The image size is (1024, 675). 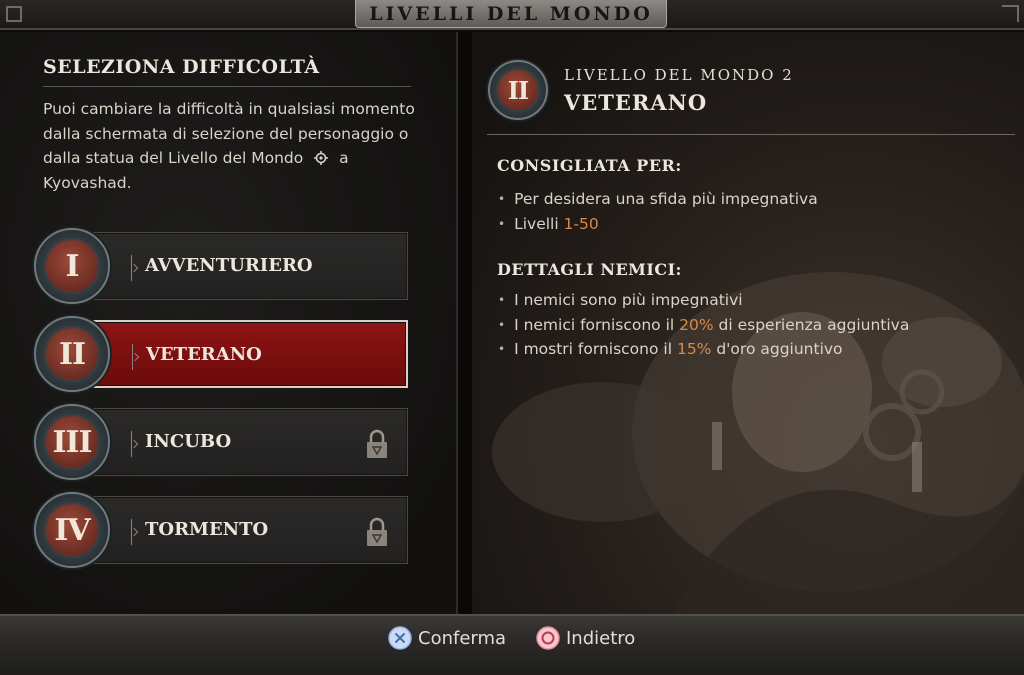 What do you see at coordinates (628, 300) in the screenshot?
I see `list-item-text: I nemici sono più impegnativi` at bounding box center [628, 300].